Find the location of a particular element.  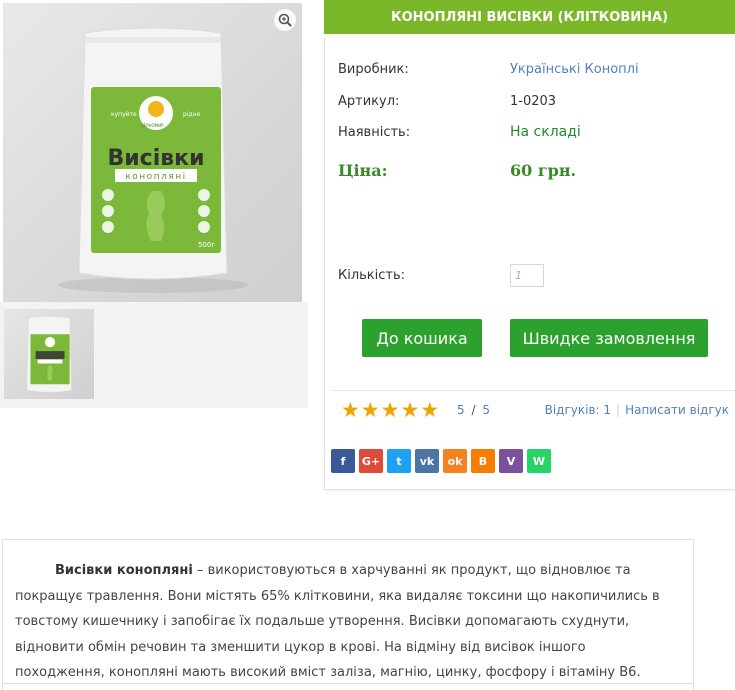

package-subtitle: конопляні is located at coordinates (155, 177).